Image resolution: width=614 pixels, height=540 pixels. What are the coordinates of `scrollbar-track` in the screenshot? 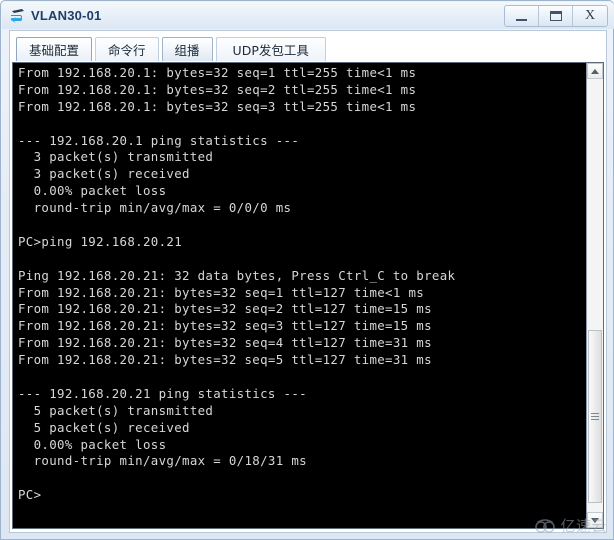 It's located at (595, 295).